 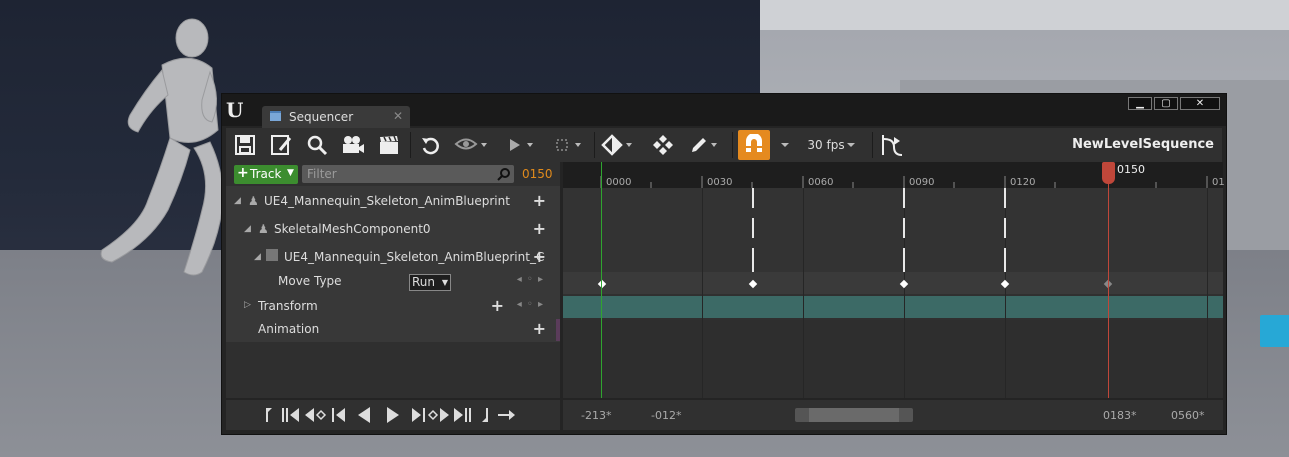 I want to click on edit-tool-dropdown, so click(x=706, y=145).